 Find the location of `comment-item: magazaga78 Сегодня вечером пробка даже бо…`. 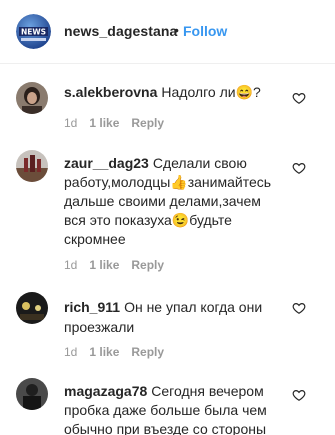

comment-item: magazaga78 Сегодня вечером пробка даже бо… is located at coordinates (167, 406).